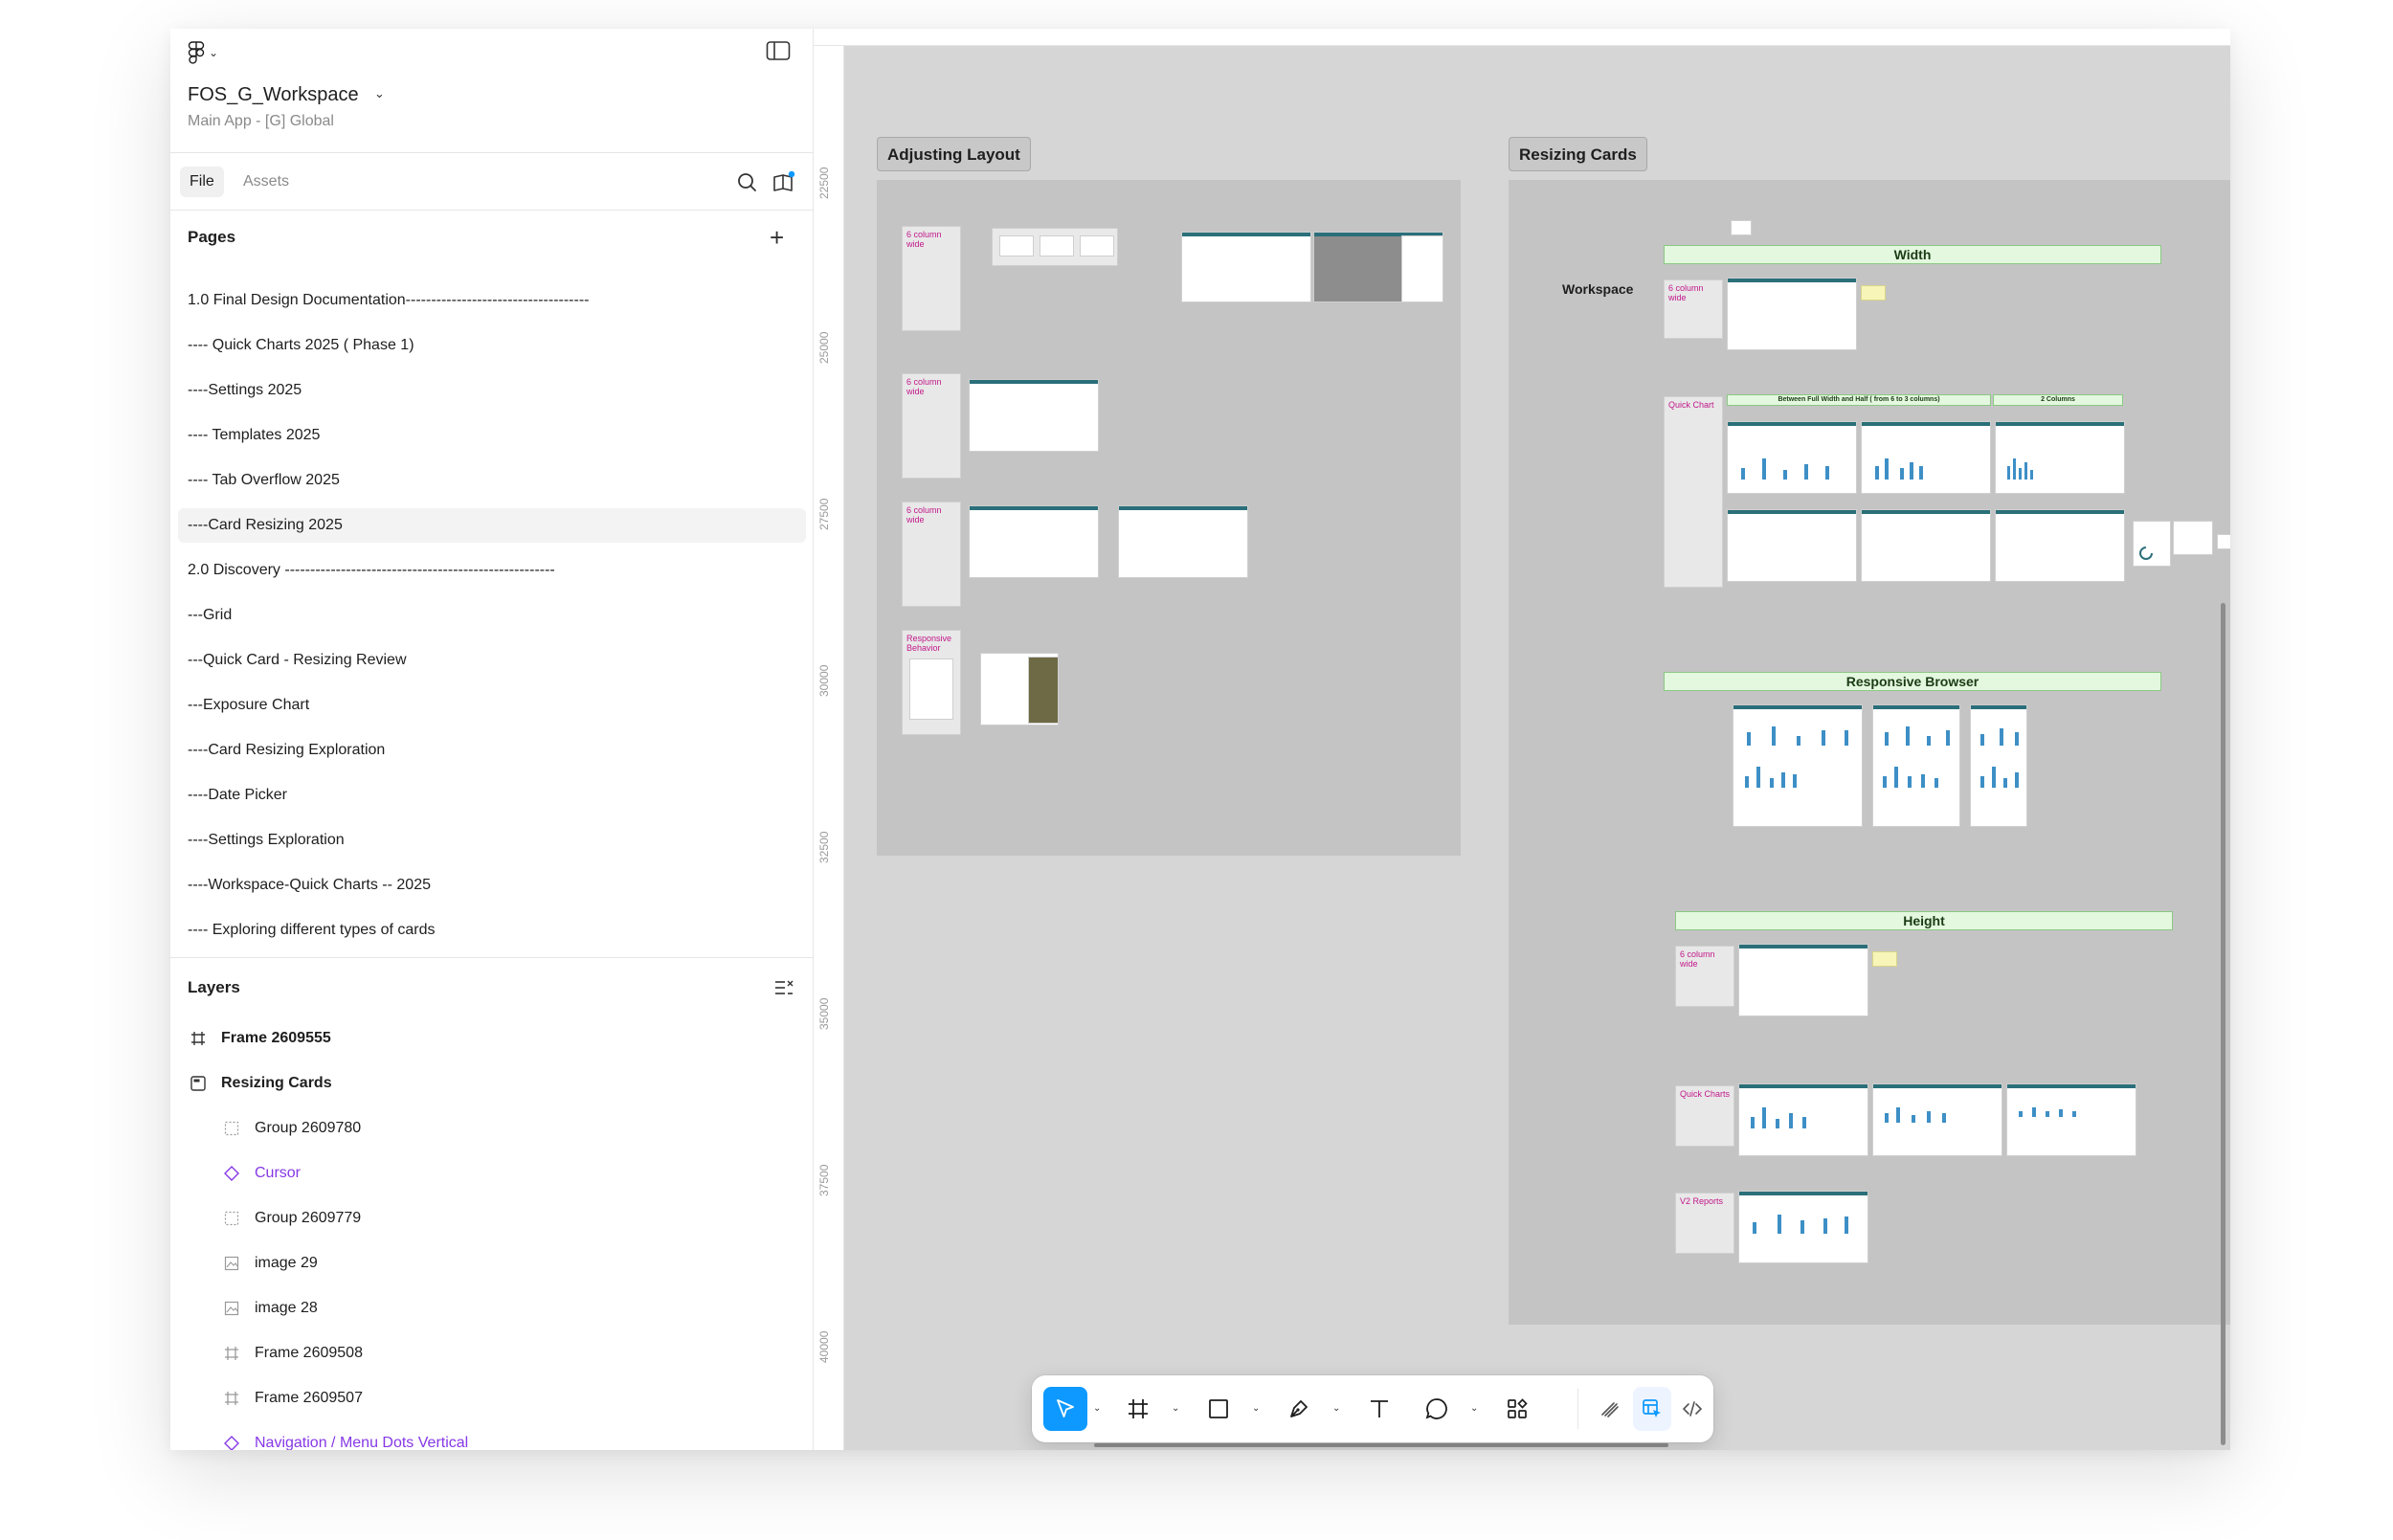 This screenshot has width=2393, height=1540. What do you see at coordinates (492, 435) in the screenshot?
I see `page-item: ---- Templates 2025` at bounding box center [492, 435].